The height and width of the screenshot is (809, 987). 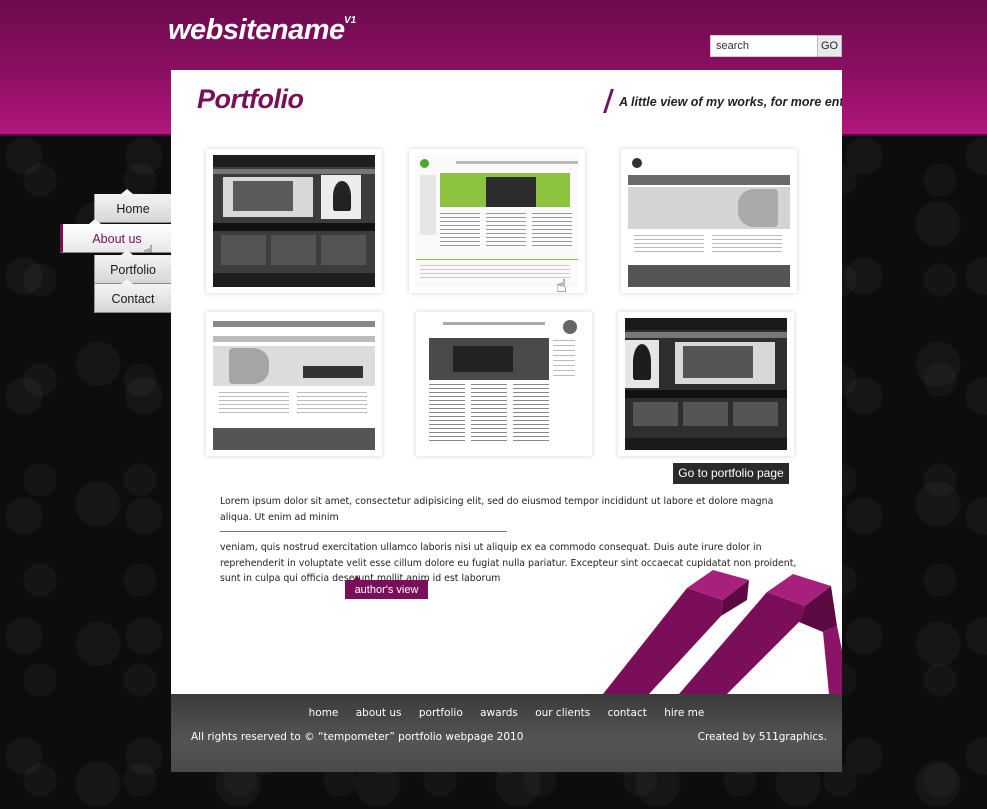 What do you see at coordinates (722, 632) in the screenshot?
I see `ribbon-decoration` at bounding box center [722, 632].